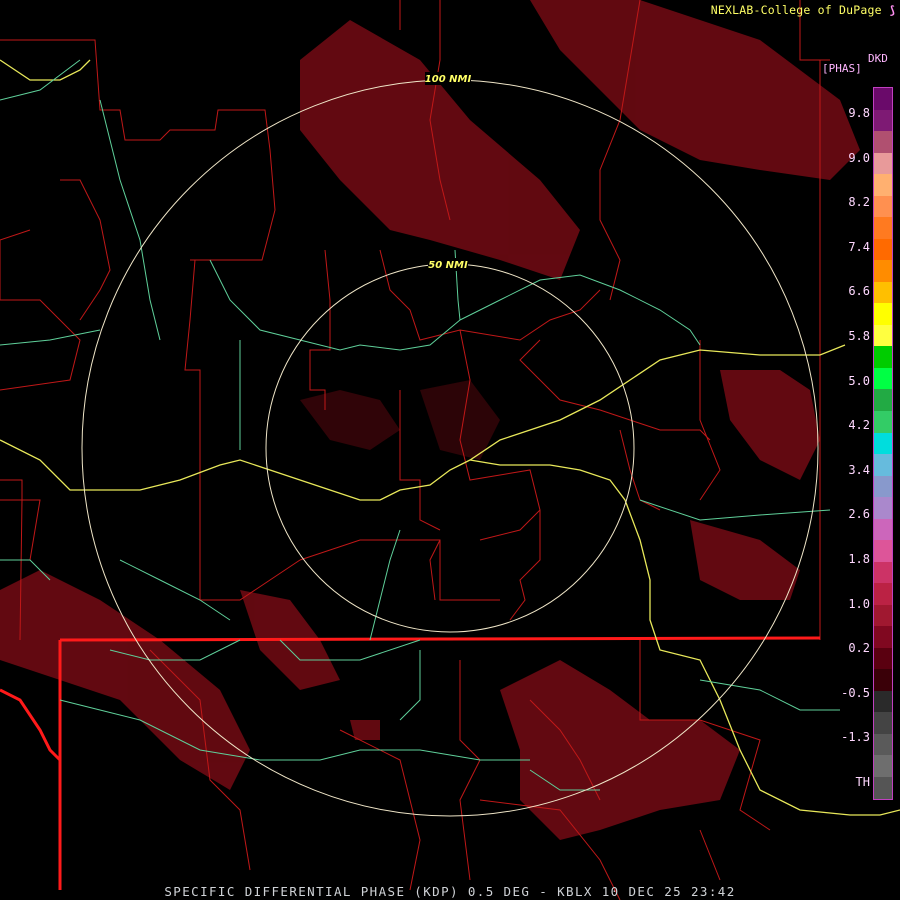 The width and height of the screenshot is (900, 900). I want to click on scale-tick-label: 5.8, so click(859, 336).